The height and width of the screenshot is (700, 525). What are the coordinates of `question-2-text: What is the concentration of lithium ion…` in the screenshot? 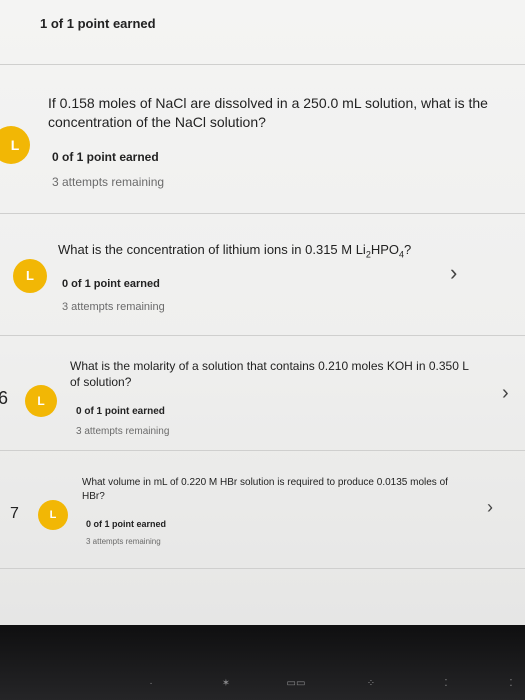 It's located at (234, 251).